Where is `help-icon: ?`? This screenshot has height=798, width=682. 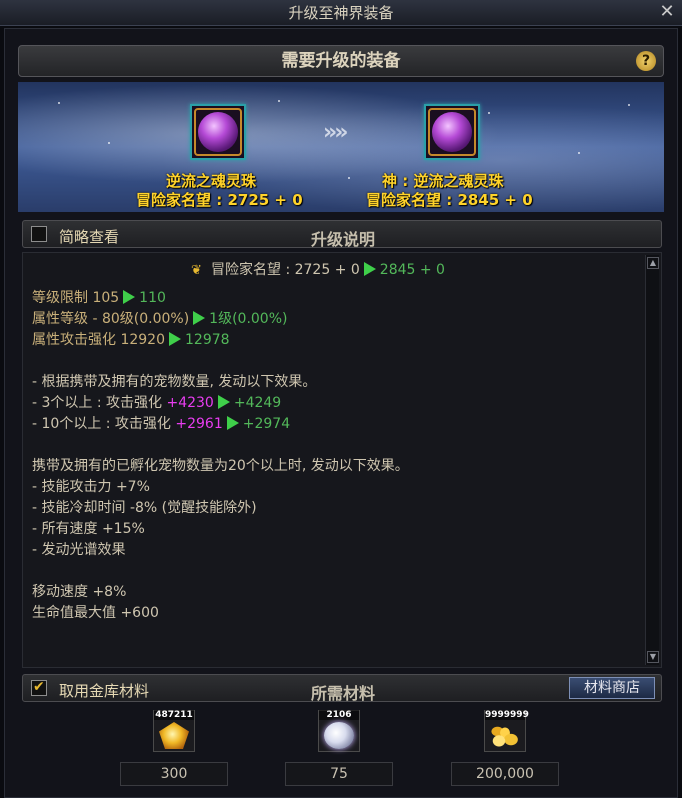 help-icon: ? is located at coordinates (646, 61).